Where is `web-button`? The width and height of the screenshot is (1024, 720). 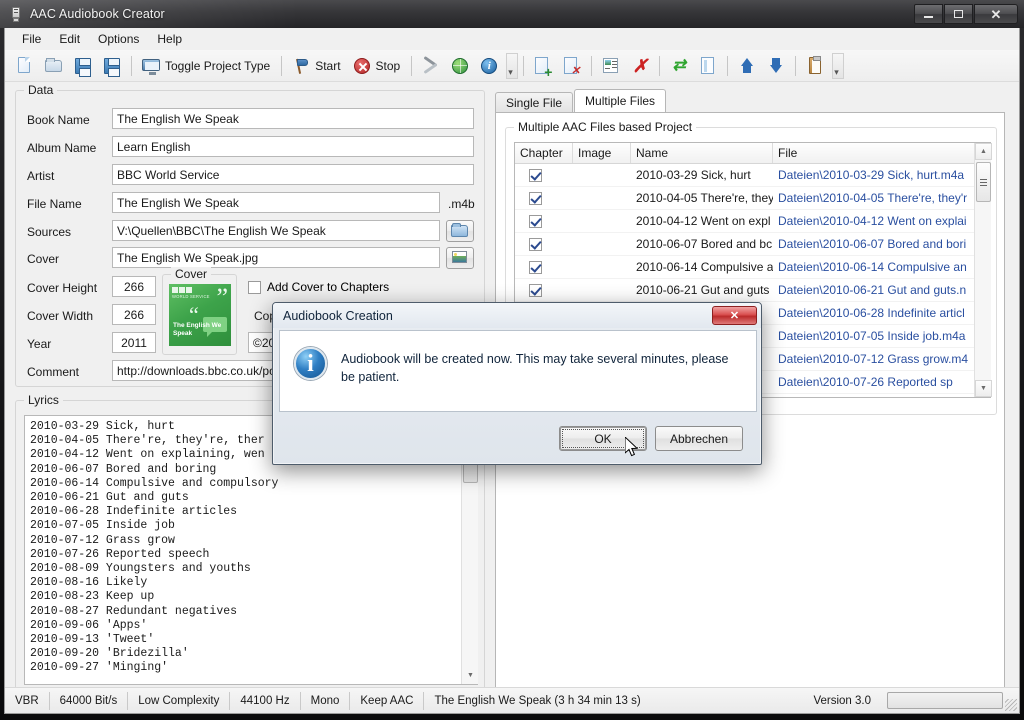
web-button is located at coordinates (460, 66).